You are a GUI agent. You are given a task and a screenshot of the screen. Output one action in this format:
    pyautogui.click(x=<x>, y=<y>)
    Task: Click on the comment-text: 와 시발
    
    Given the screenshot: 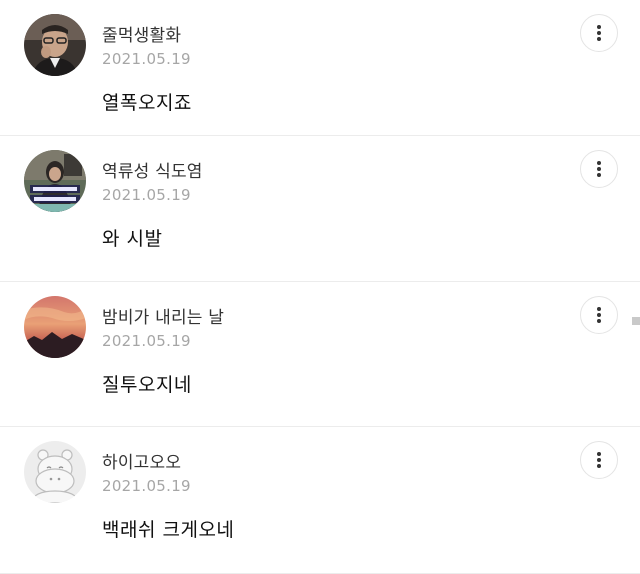 What is the action you would take?
    pyautogui.click(x=132, y=239)
    